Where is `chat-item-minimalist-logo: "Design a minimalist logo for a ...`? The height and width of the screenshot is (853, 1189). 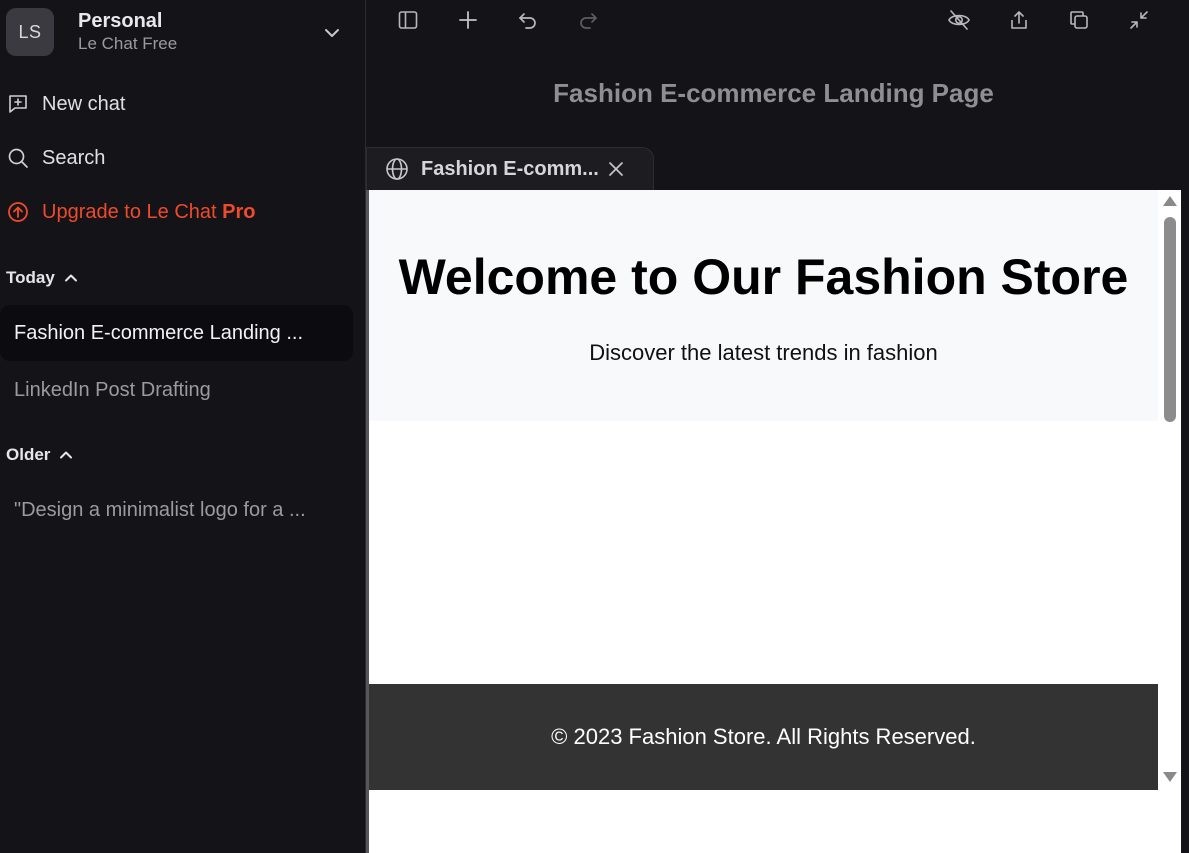
chat-item-minimalist-logo: "Design a minimalist logo for a ... is located at coordinates (176, 510).